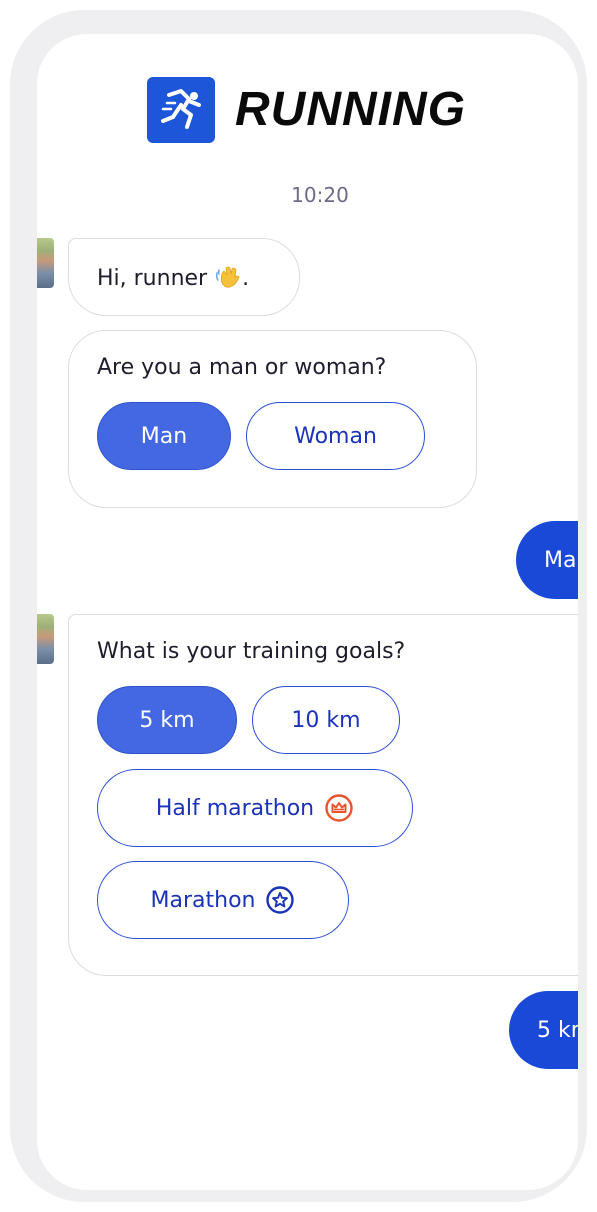  What do you see at coordinates (228, 277) in the screenshot?
I see `waving-hand-icon` at bounding box center [228, 277].